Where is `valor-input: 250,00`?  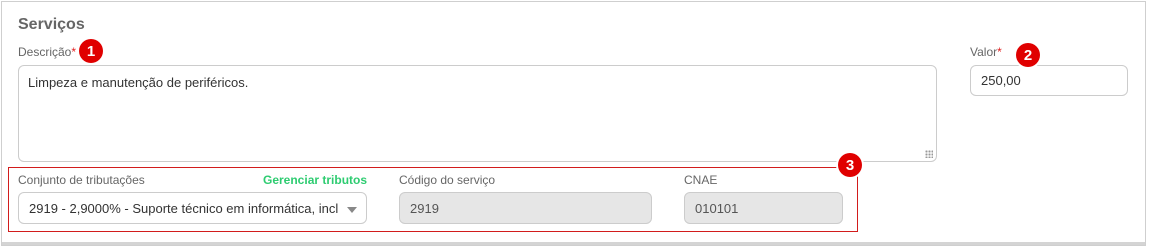 valor-input: 250,00 is located at coordinates (1049, 80).